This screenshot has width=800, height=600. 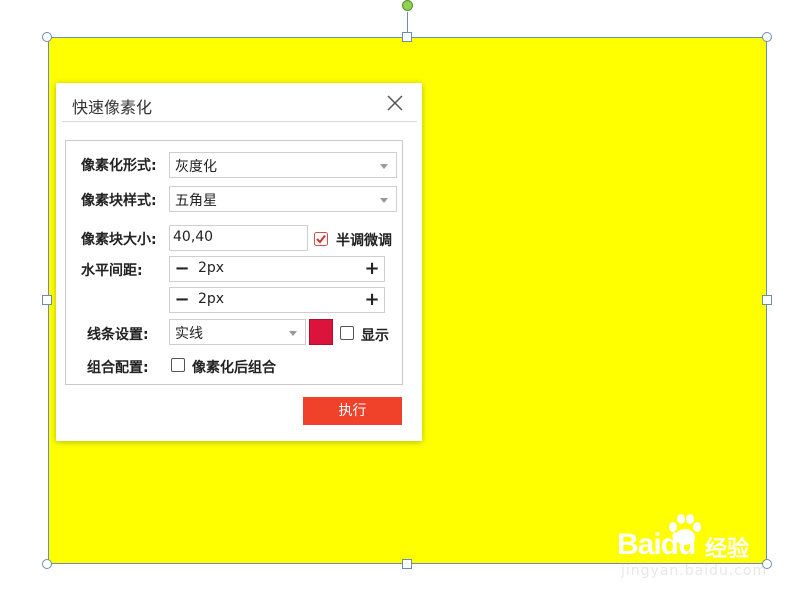 What do you see at coordinates (211, 268) in the screenshot?
I see `h-spacing-value: 2px` at bounding box center [211, 268].